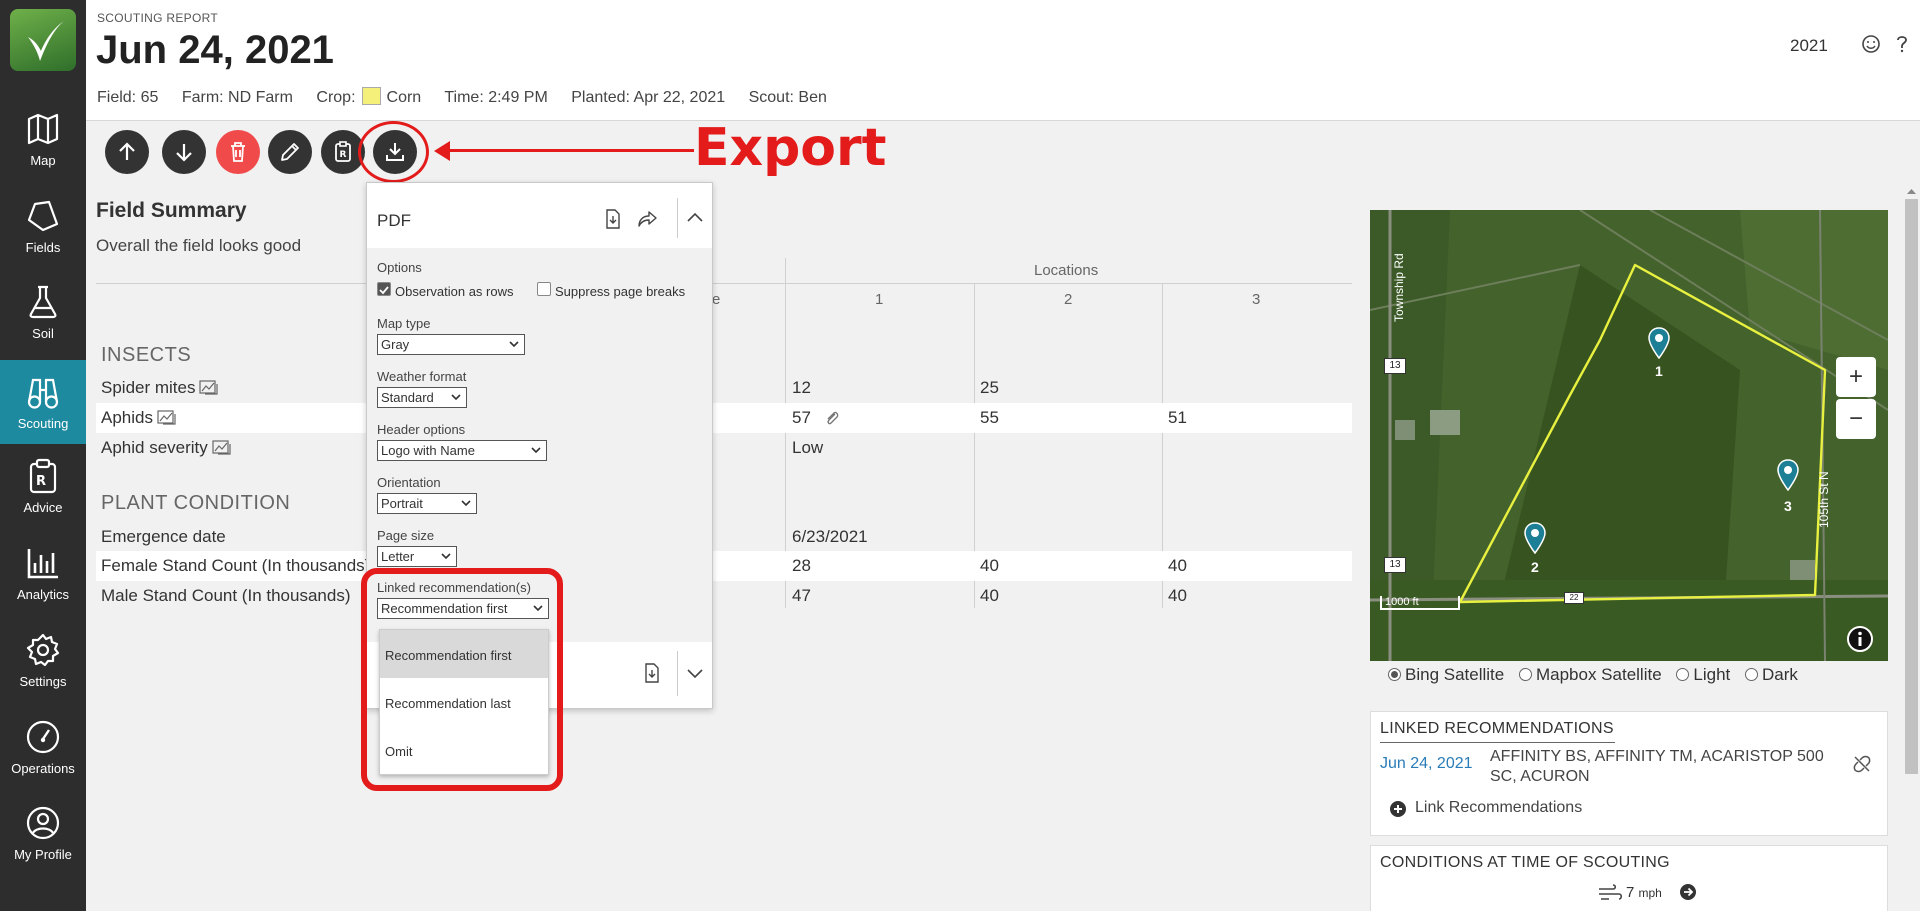 The width and height of the screenshot is (1920, 911). What do you see at coordinates (43, 160) in the screenshot?
I see `sidebar-item-label: Map` at bounding box center [43, 160].